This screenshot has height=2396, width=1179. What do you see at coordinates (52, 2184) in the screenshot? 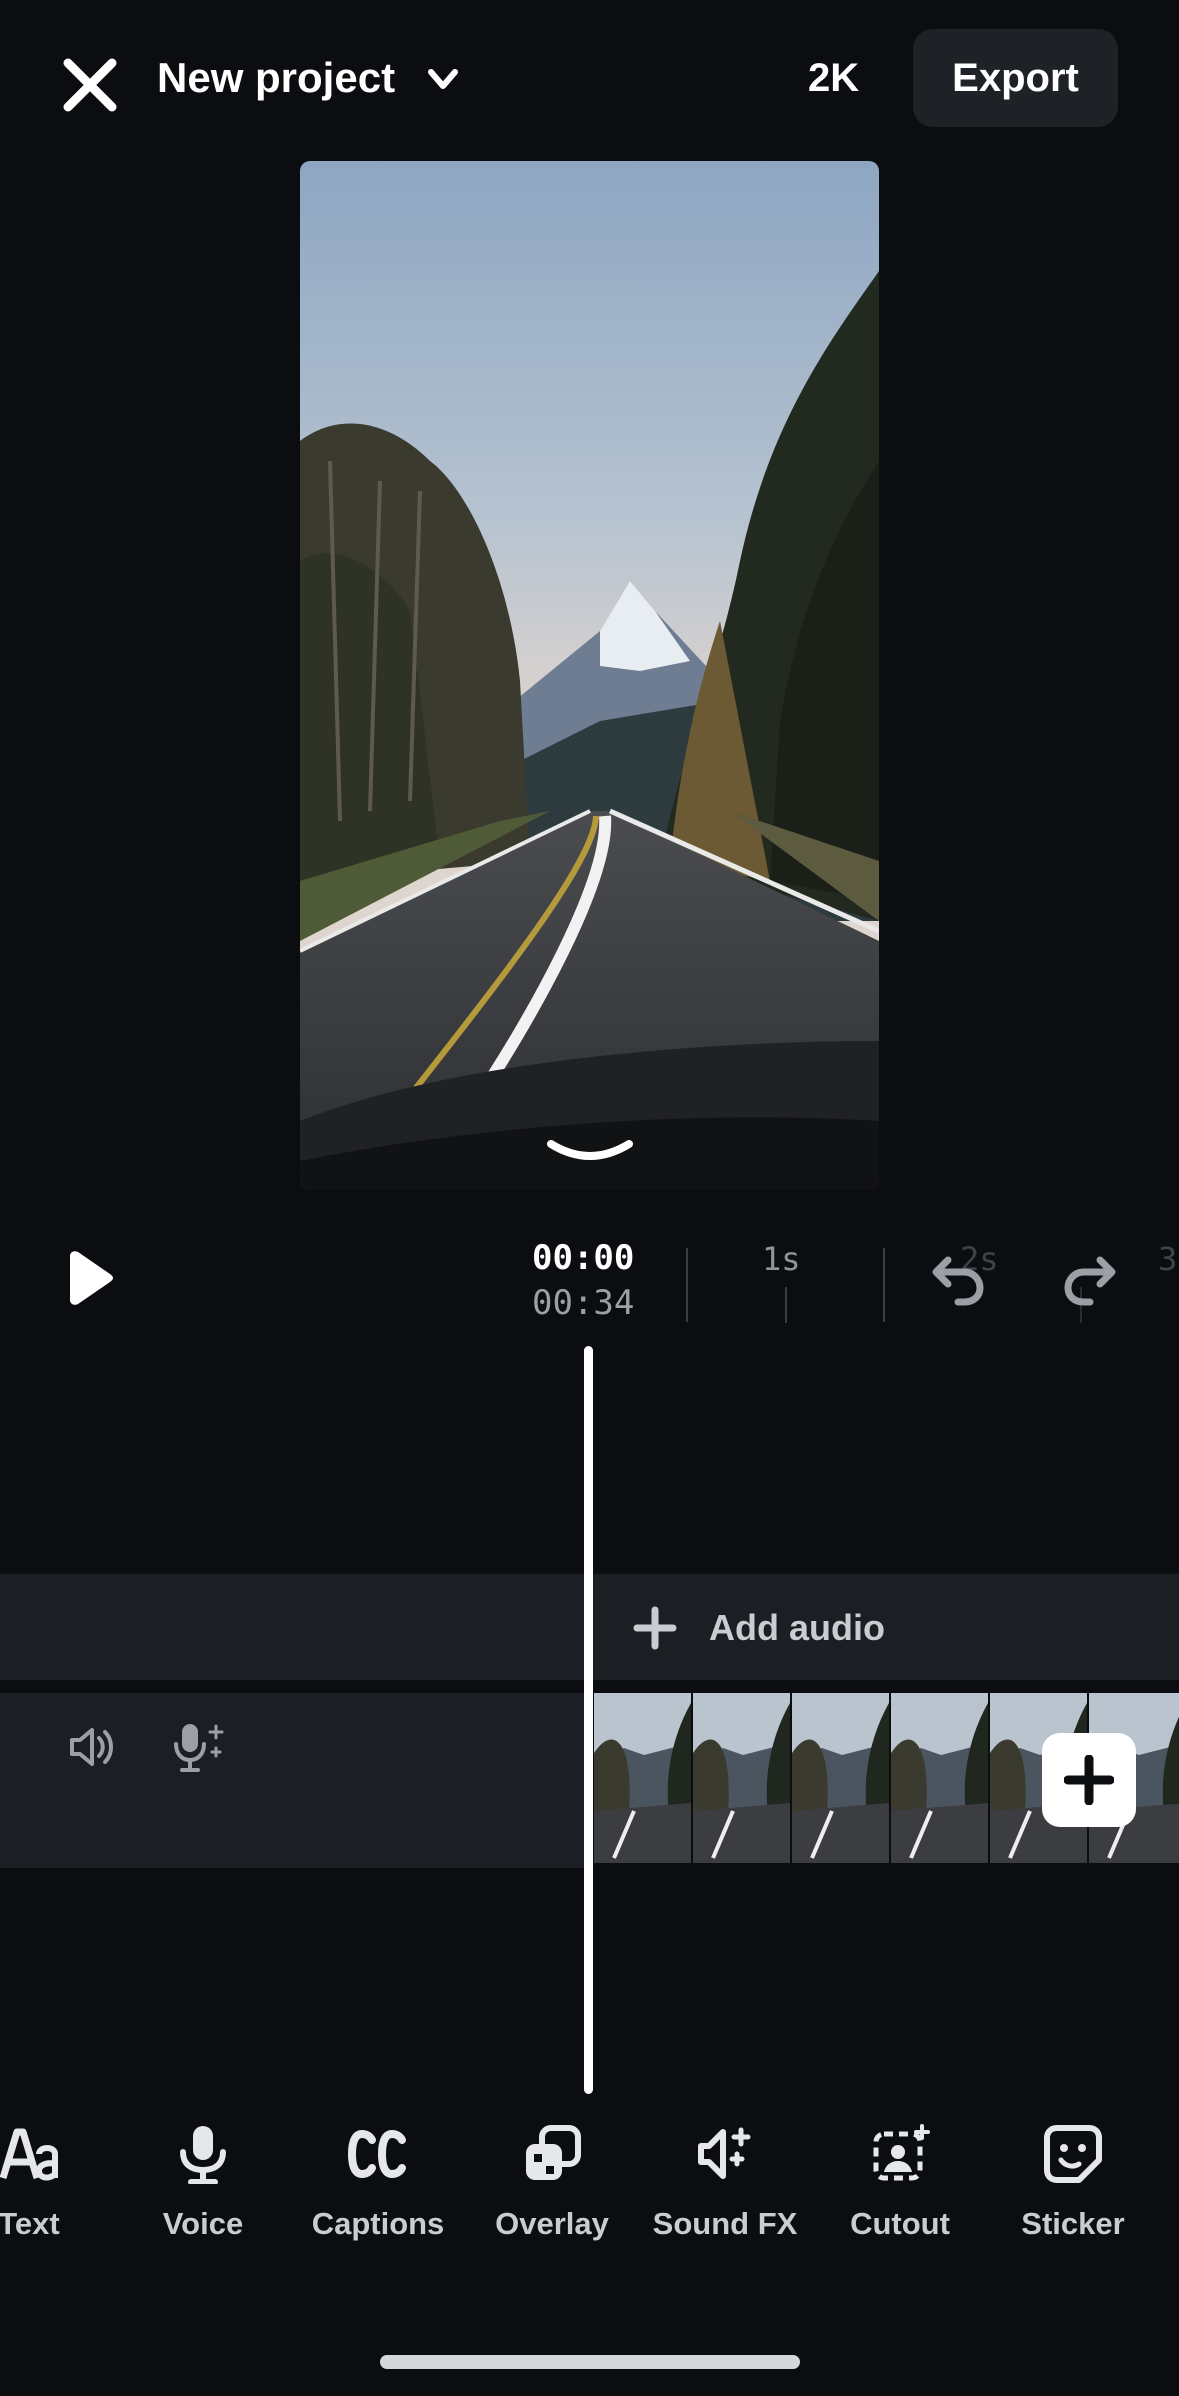
I see `tool-text: Text` at bounding box center [52, 2184].